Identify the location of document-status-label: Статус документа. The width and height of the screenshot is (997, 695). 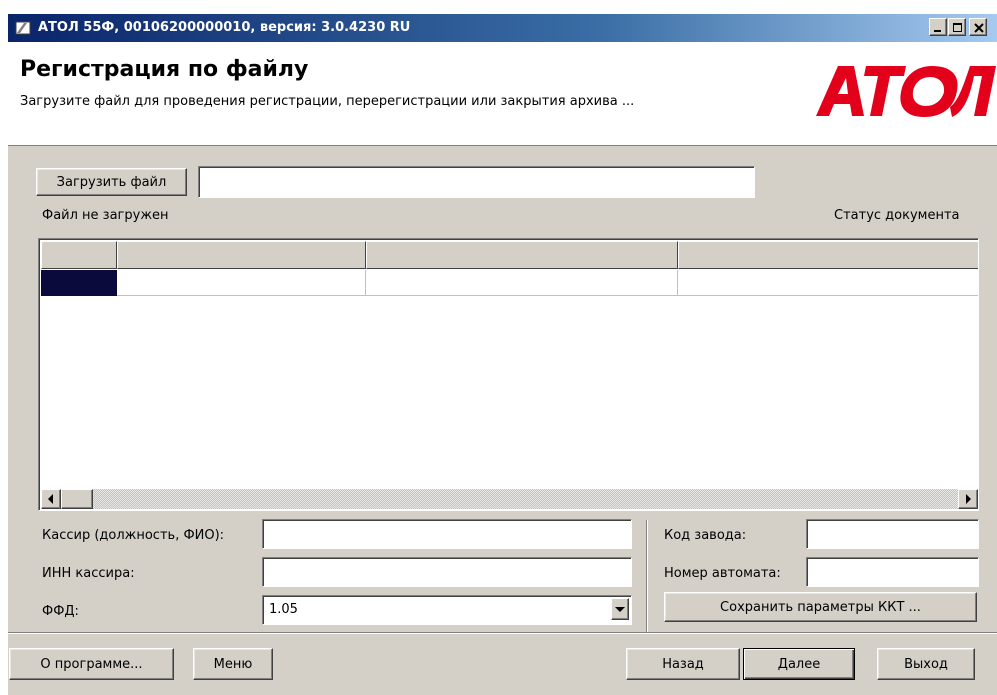
(897, 215).